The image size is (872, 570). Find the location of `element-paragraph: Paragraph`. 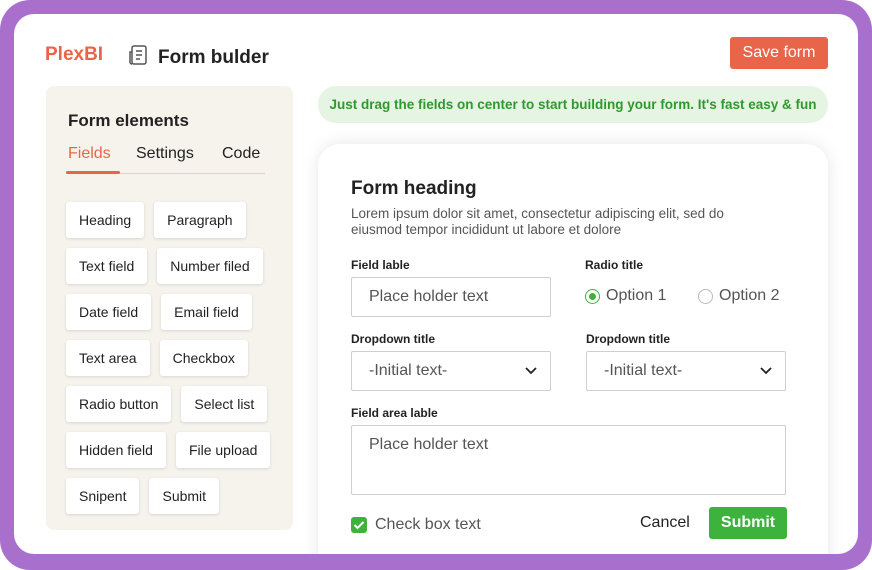

element-paragraph: Paragraph is located at coordinates (200, 220).